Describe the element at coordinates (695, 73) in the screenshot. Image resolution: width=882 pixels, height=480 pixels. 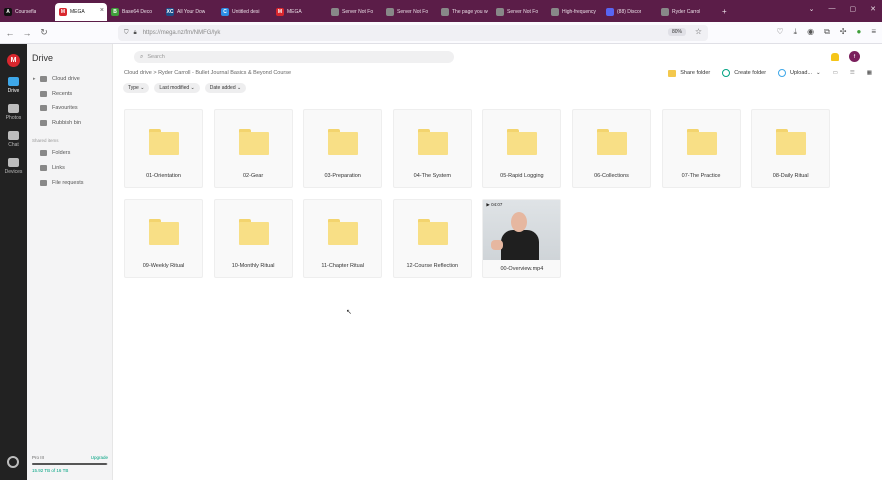
I see `share-folder-label: Share folder` at that location.